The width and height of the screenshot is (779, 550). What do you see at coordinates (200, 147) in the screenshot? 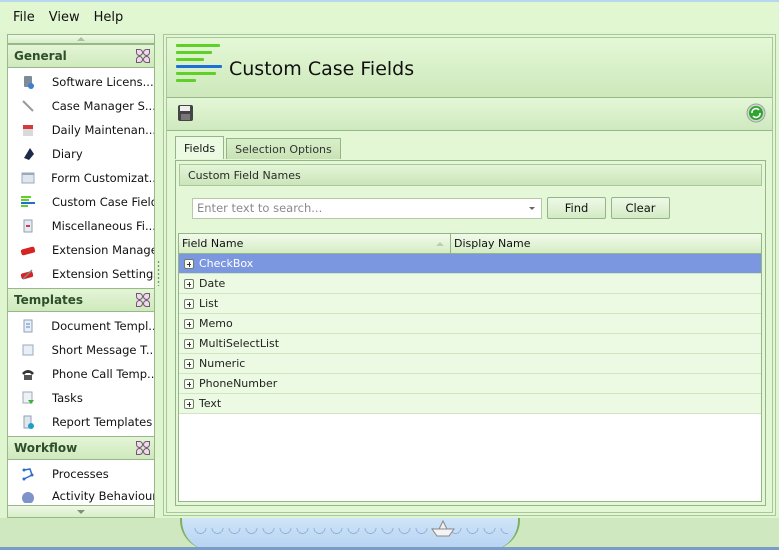
I see `tab-fields: Fields` at bounding box center [200, 147].